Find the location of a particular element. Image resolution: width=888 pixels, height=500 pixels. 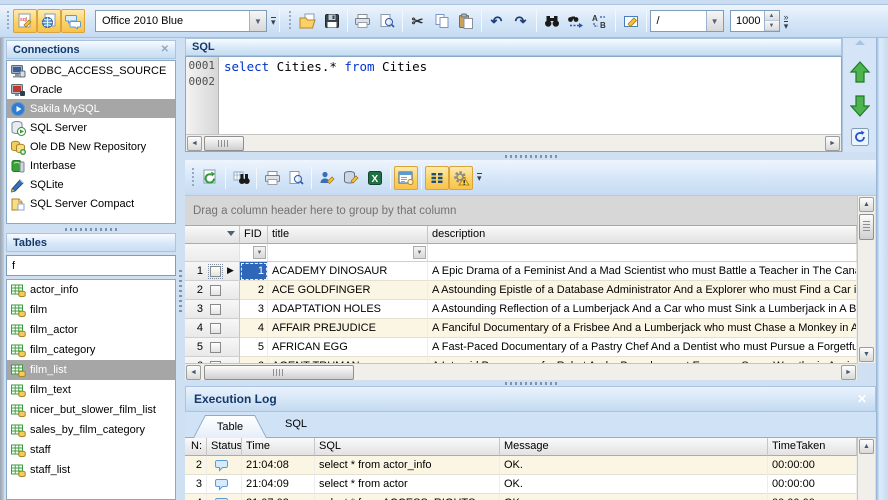

sql-code-line: select Cities.* from Cities is located at coordinates (325, 66).